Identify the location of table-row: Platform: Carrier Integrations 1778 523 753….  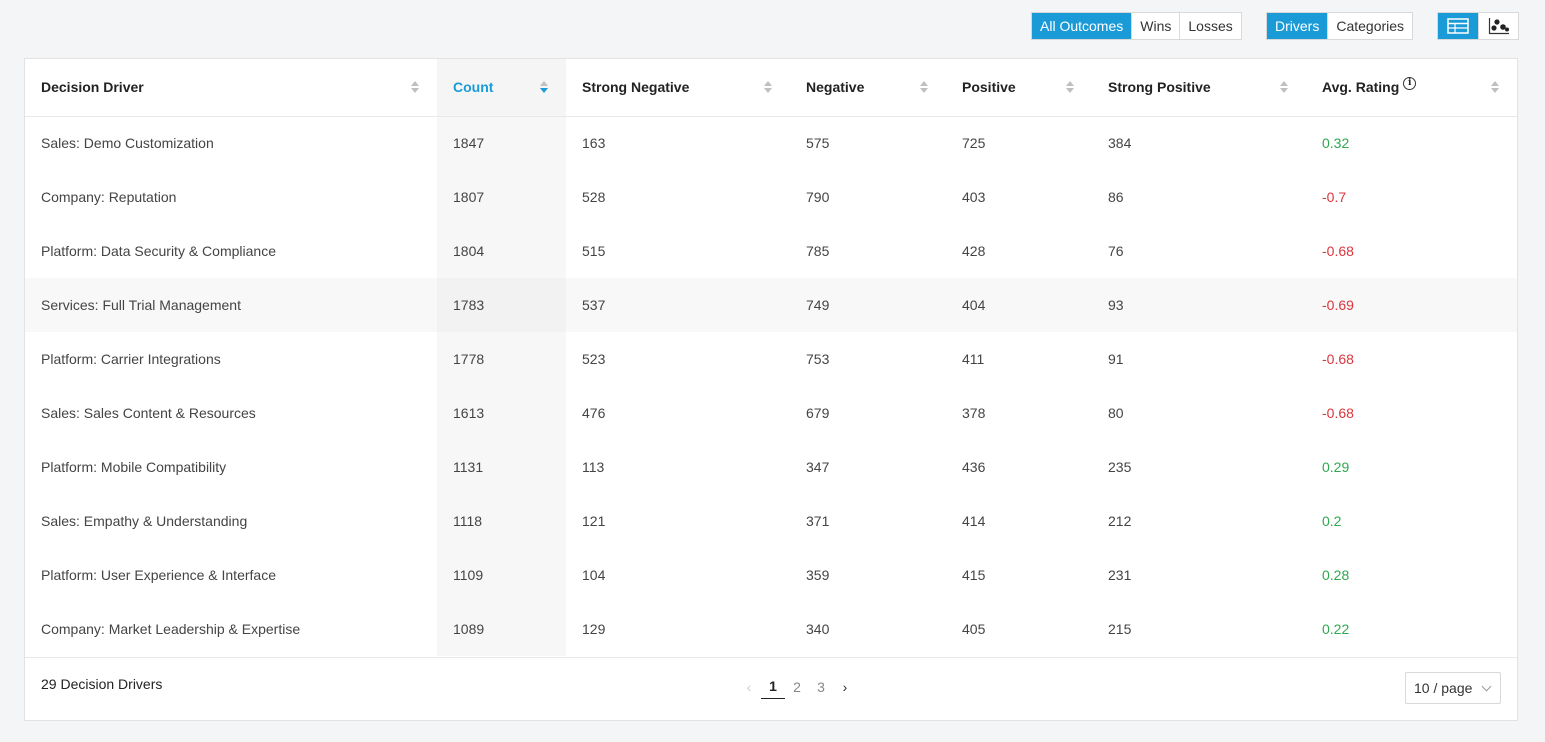
(771, 359).